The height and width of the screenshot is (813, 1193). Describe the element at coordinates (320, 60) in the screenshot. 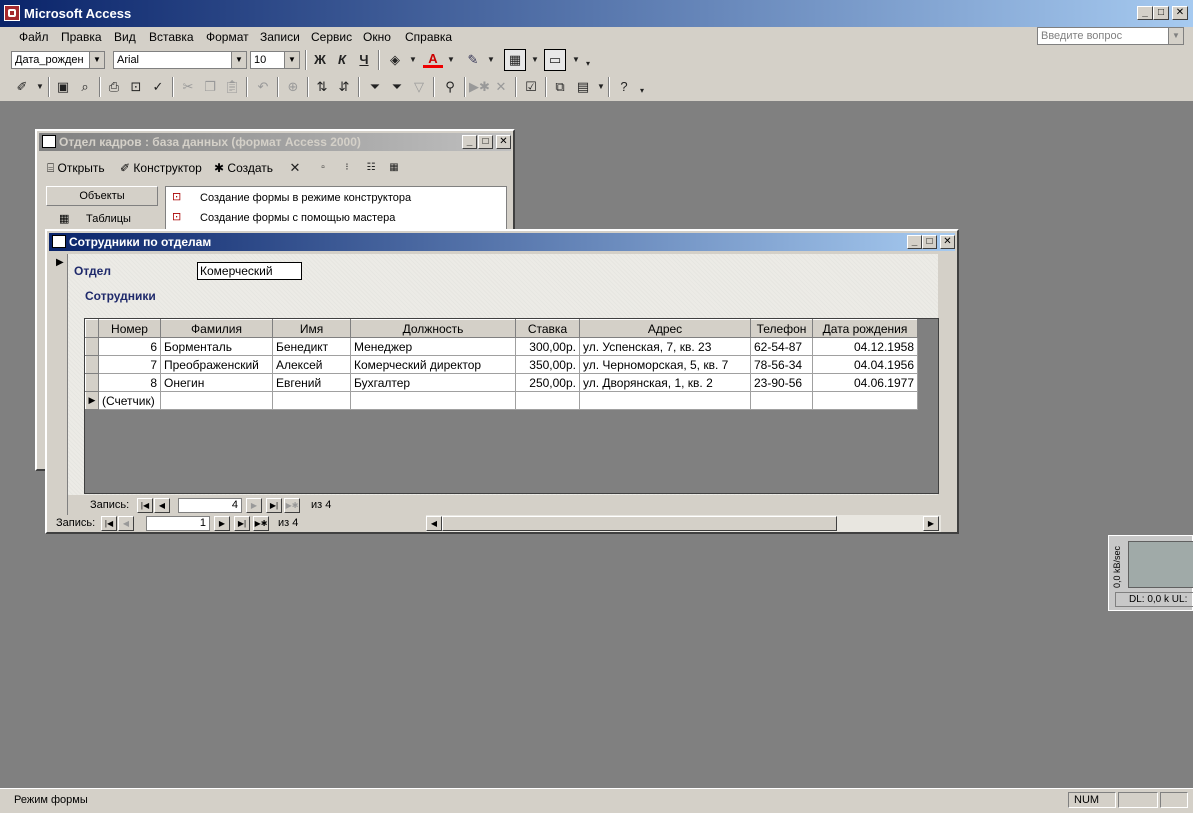

I see `bold-button: Ж` at that location.